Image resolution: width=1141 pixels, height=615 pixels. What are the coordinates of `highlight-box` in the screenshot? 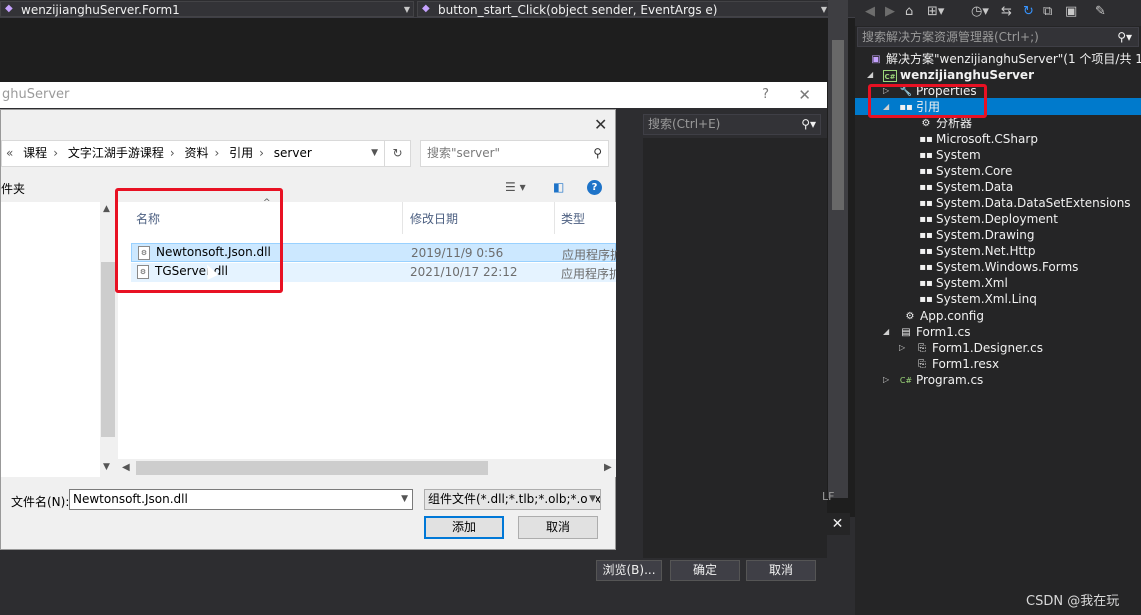 It's located at (927, 101).